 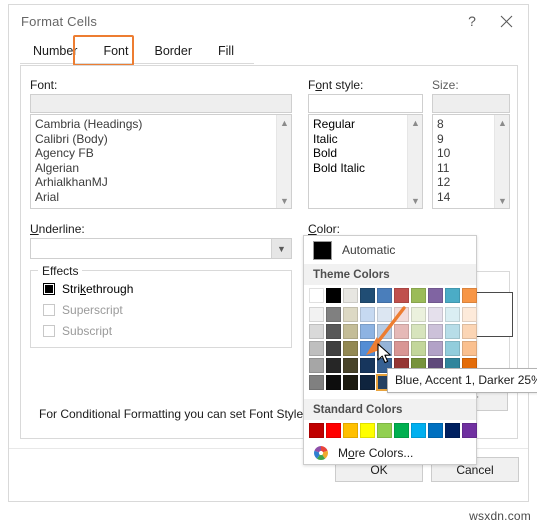 I want to click on list-item: 12, so click(x=463, y=182).